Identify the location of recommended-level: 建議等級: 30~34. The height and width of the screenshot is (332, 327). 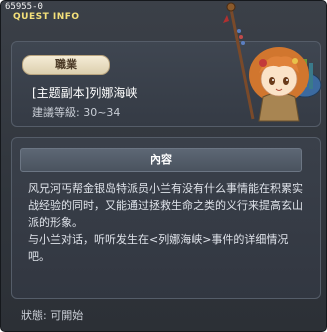
(76, 112).